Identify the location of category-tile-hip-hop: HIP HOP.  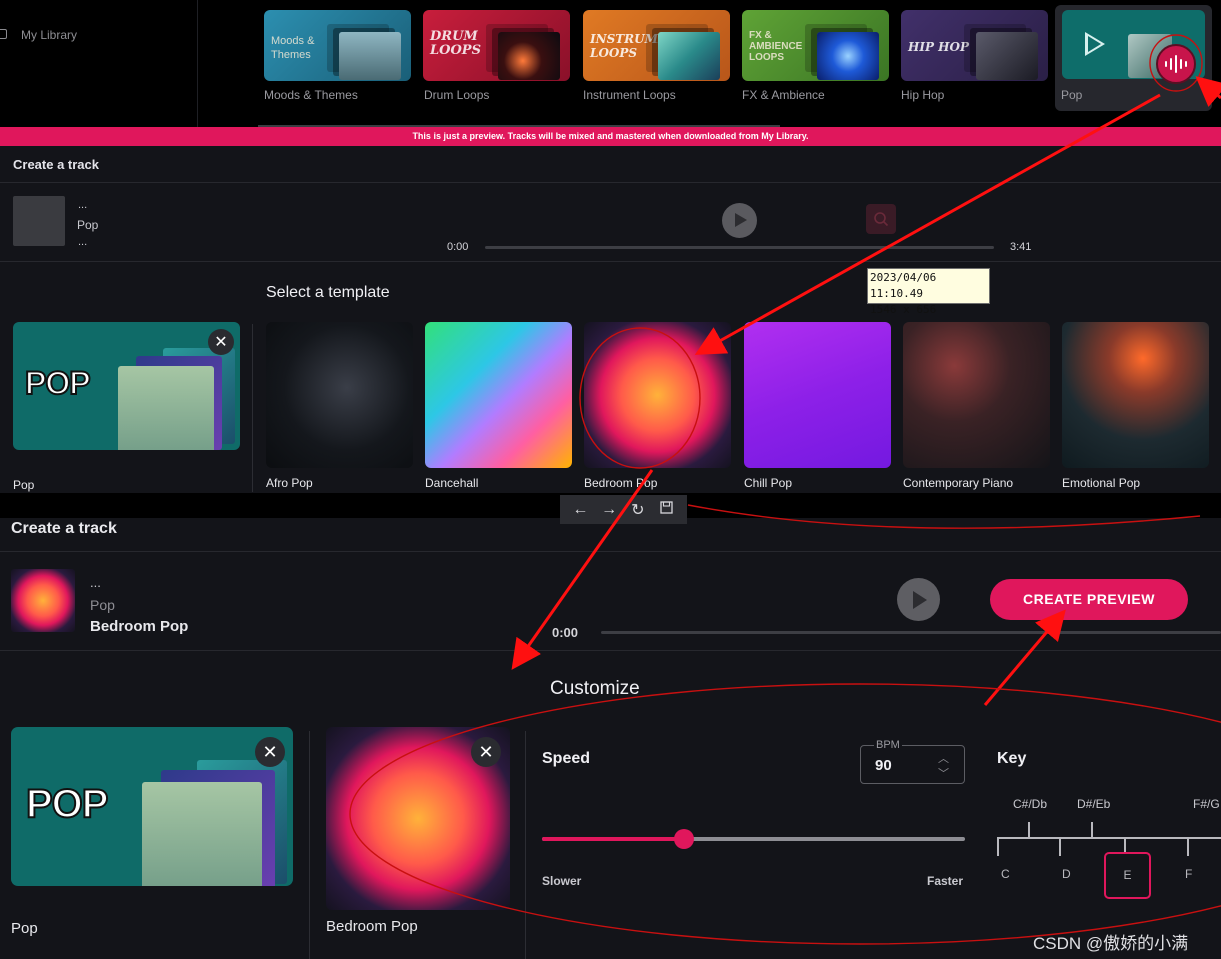
(974, 45).